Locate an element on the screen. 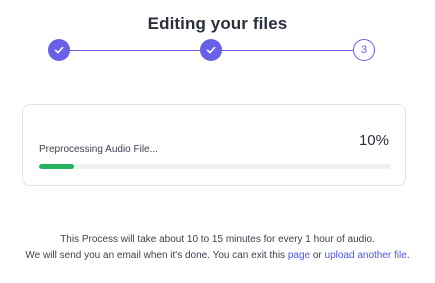 The image size is (435, 283). info-line-2-suffix: . is located at coordinates (408, 255).